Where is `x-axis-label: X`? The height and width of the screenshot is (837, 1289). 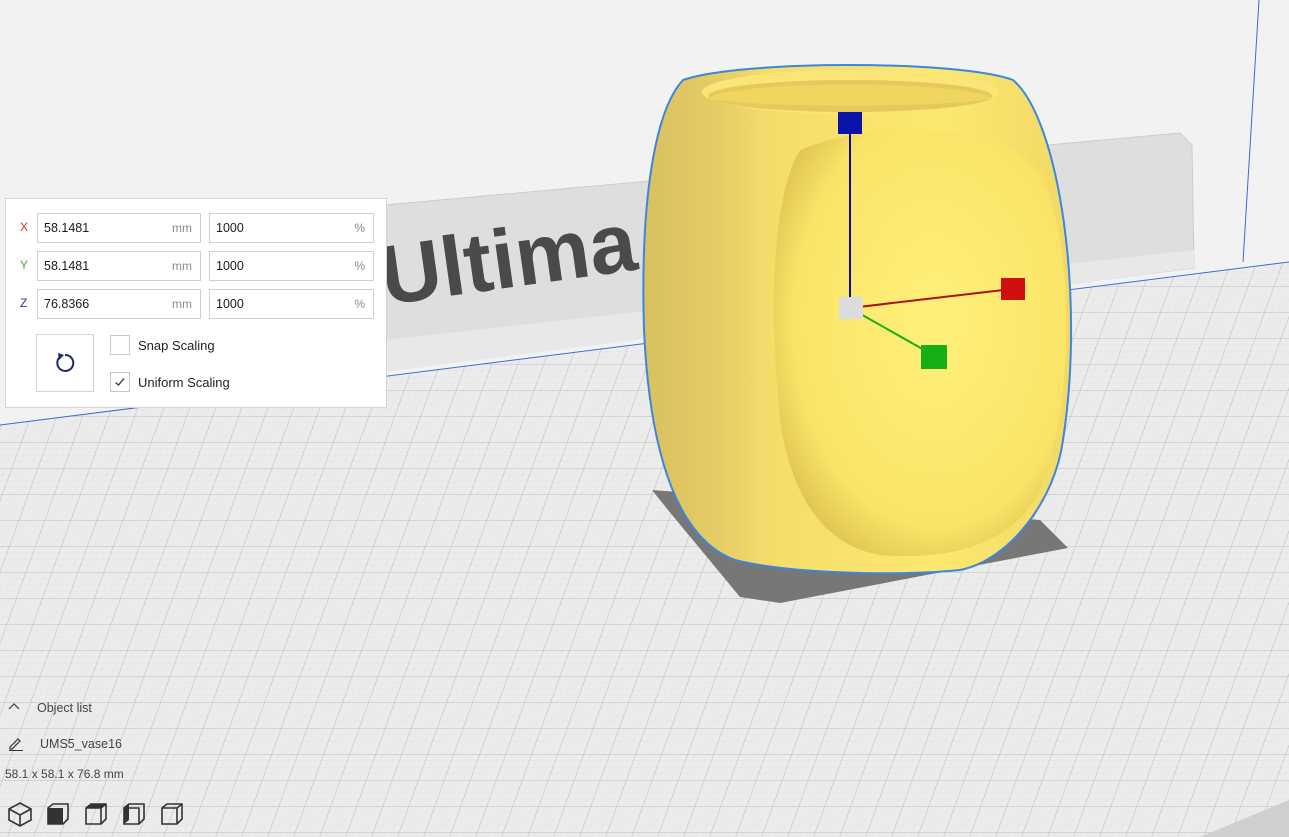
x-axis-label: X is located at coordinates (24, 227).